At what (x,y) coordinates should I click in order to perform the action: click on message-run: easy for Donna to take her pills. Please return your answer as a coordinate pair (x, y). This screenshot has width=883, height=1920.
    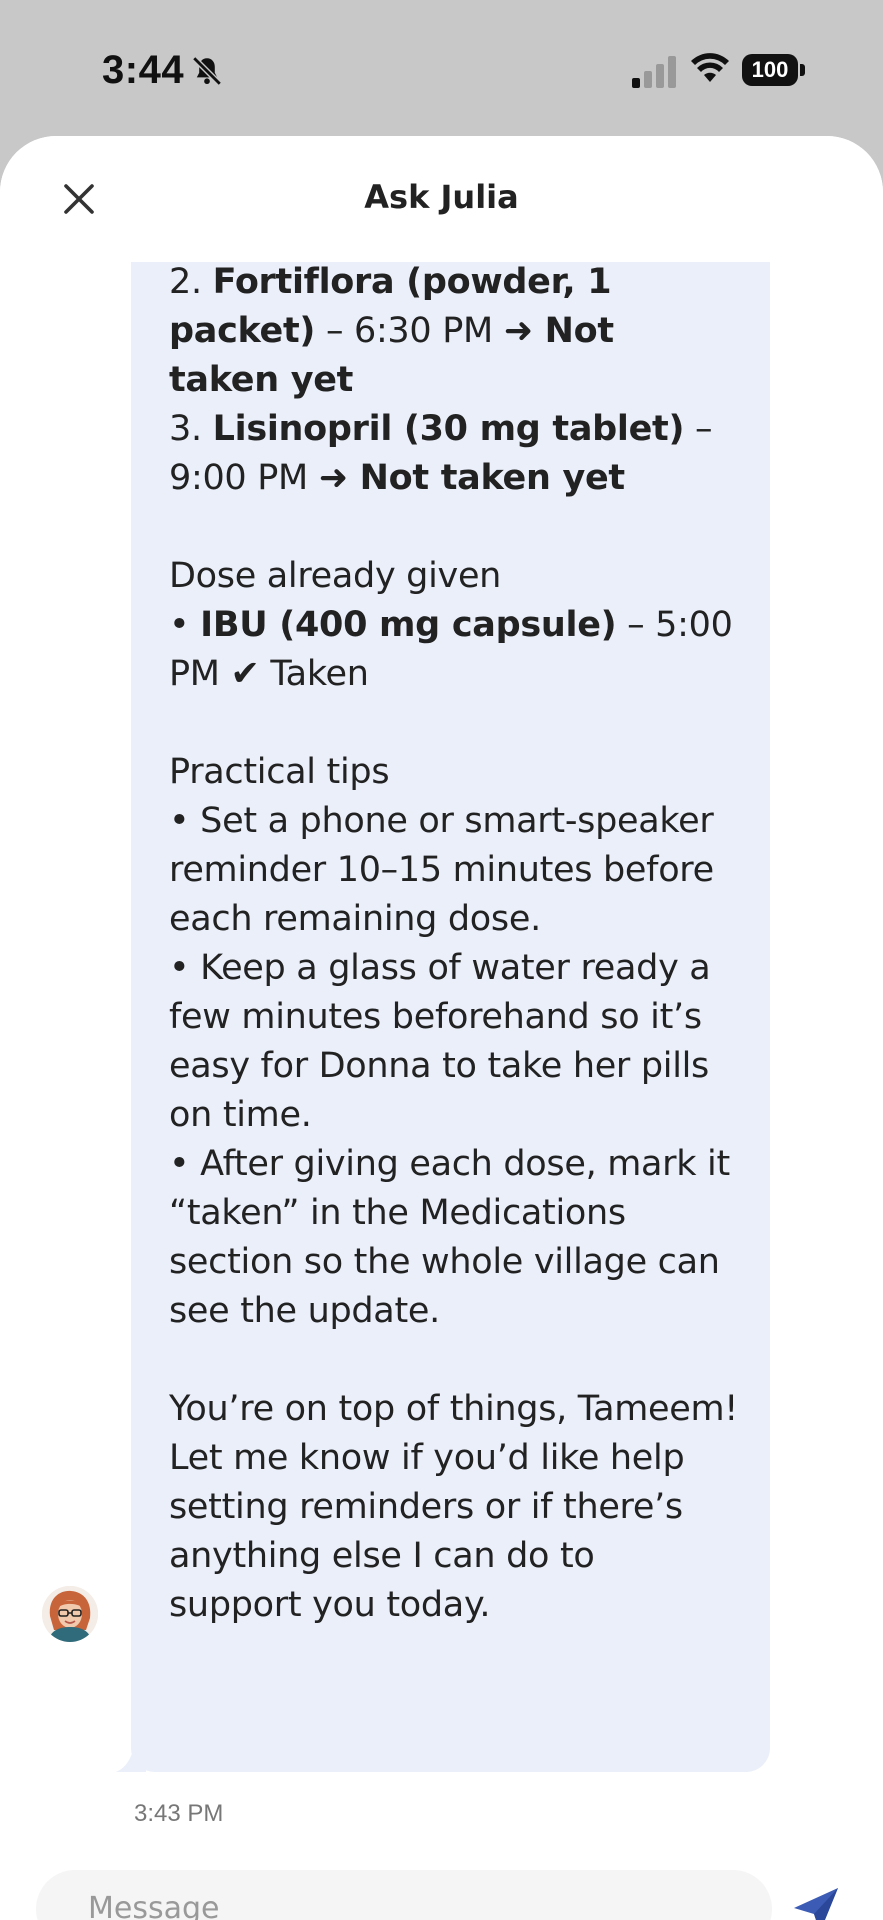
    Looking at the image, I should click on (439, 1066).